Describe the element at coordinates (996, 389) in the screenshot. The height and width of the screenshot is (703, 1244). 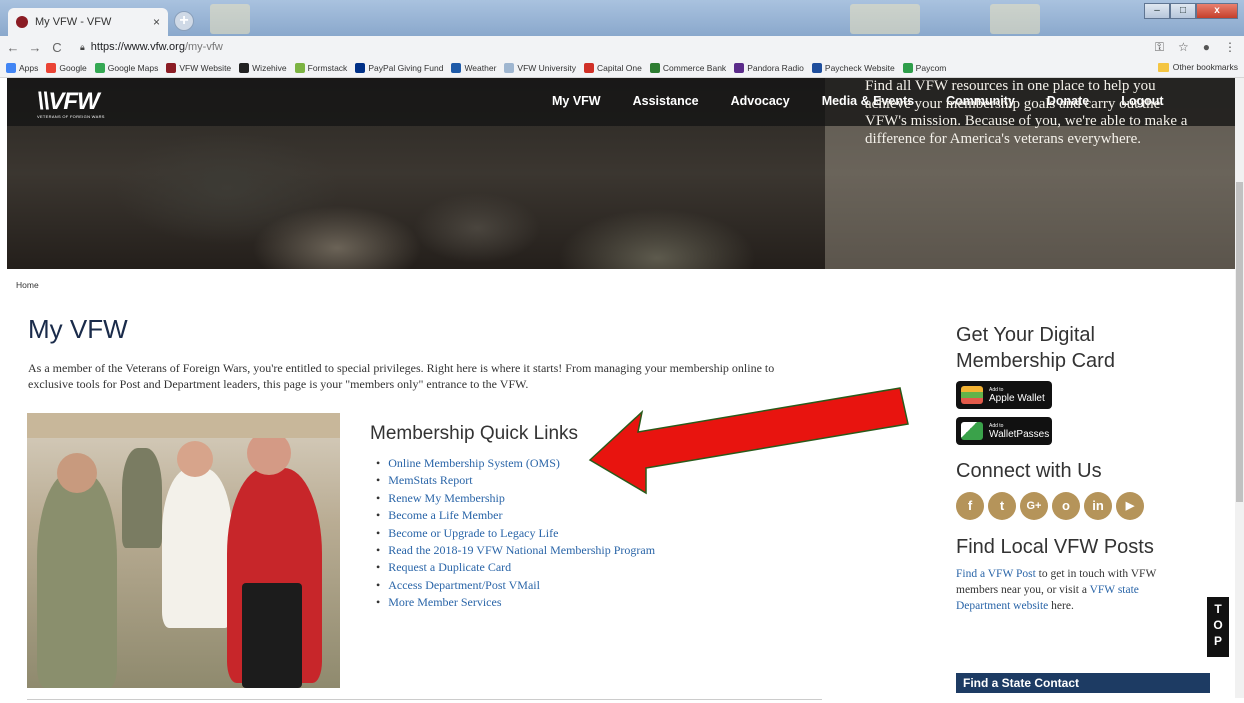
I see `apple-wallet-small: Add to` at that location.